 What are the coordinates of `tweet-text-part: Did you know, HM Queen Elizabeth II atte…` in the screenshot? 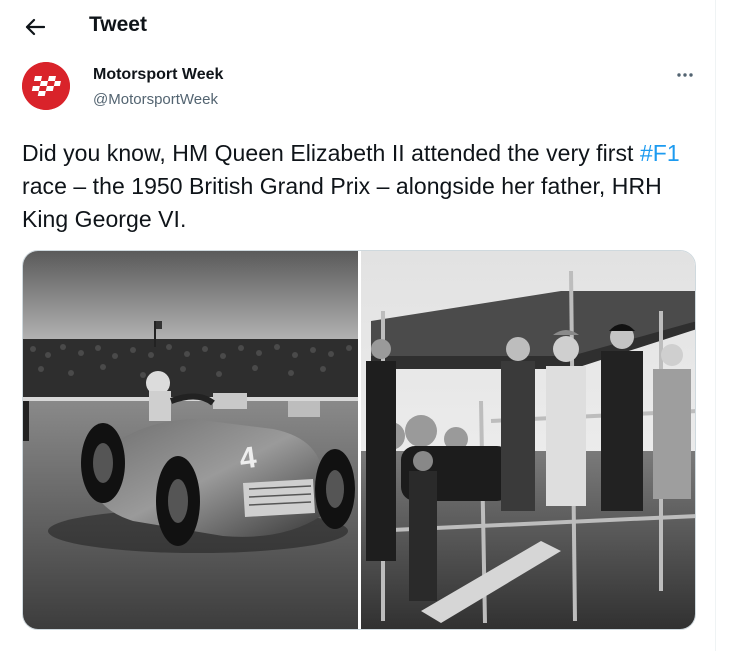 It's located at (331, 153).